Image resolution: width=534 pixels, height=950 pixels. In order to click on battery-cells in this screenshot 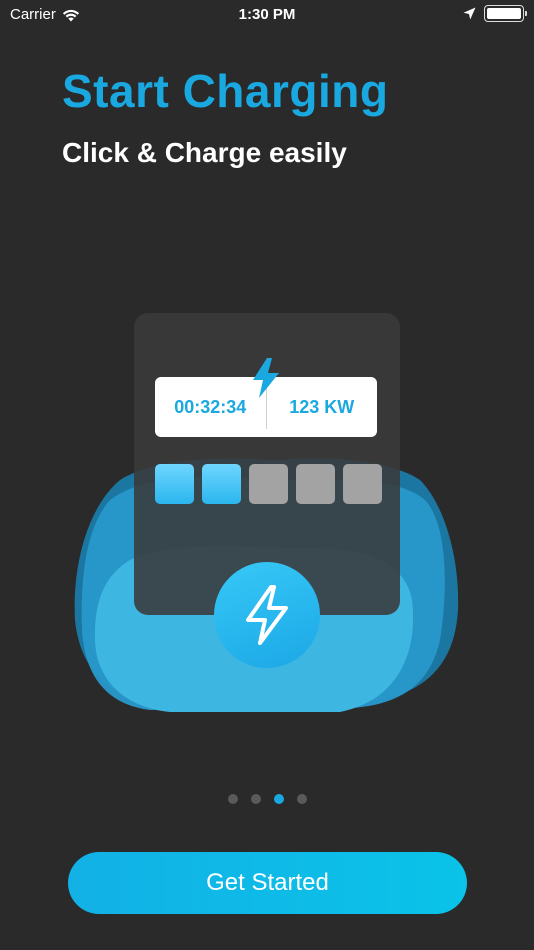, I will do `click(268, 484)`.